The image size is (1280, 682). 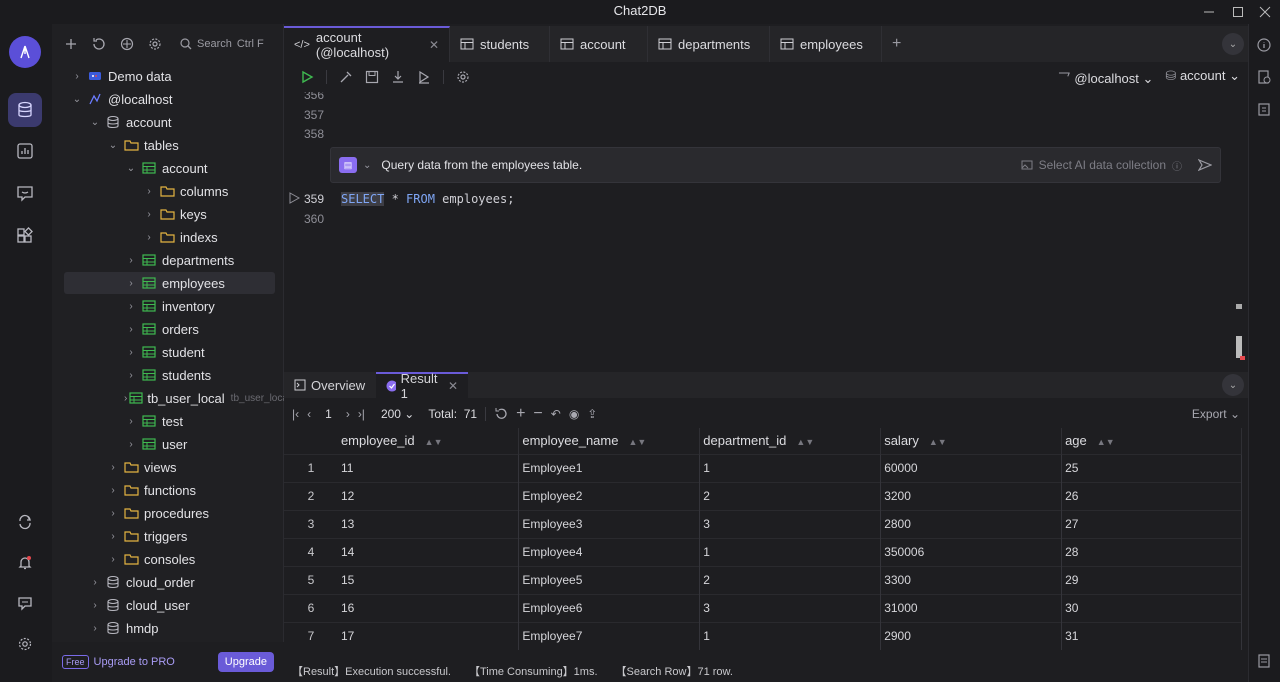 What do you see at coordinates (169, 99) in the screenshot?
I see `tree-node--localhost: ⌄ @localhost` at bounding box center [169, 99].